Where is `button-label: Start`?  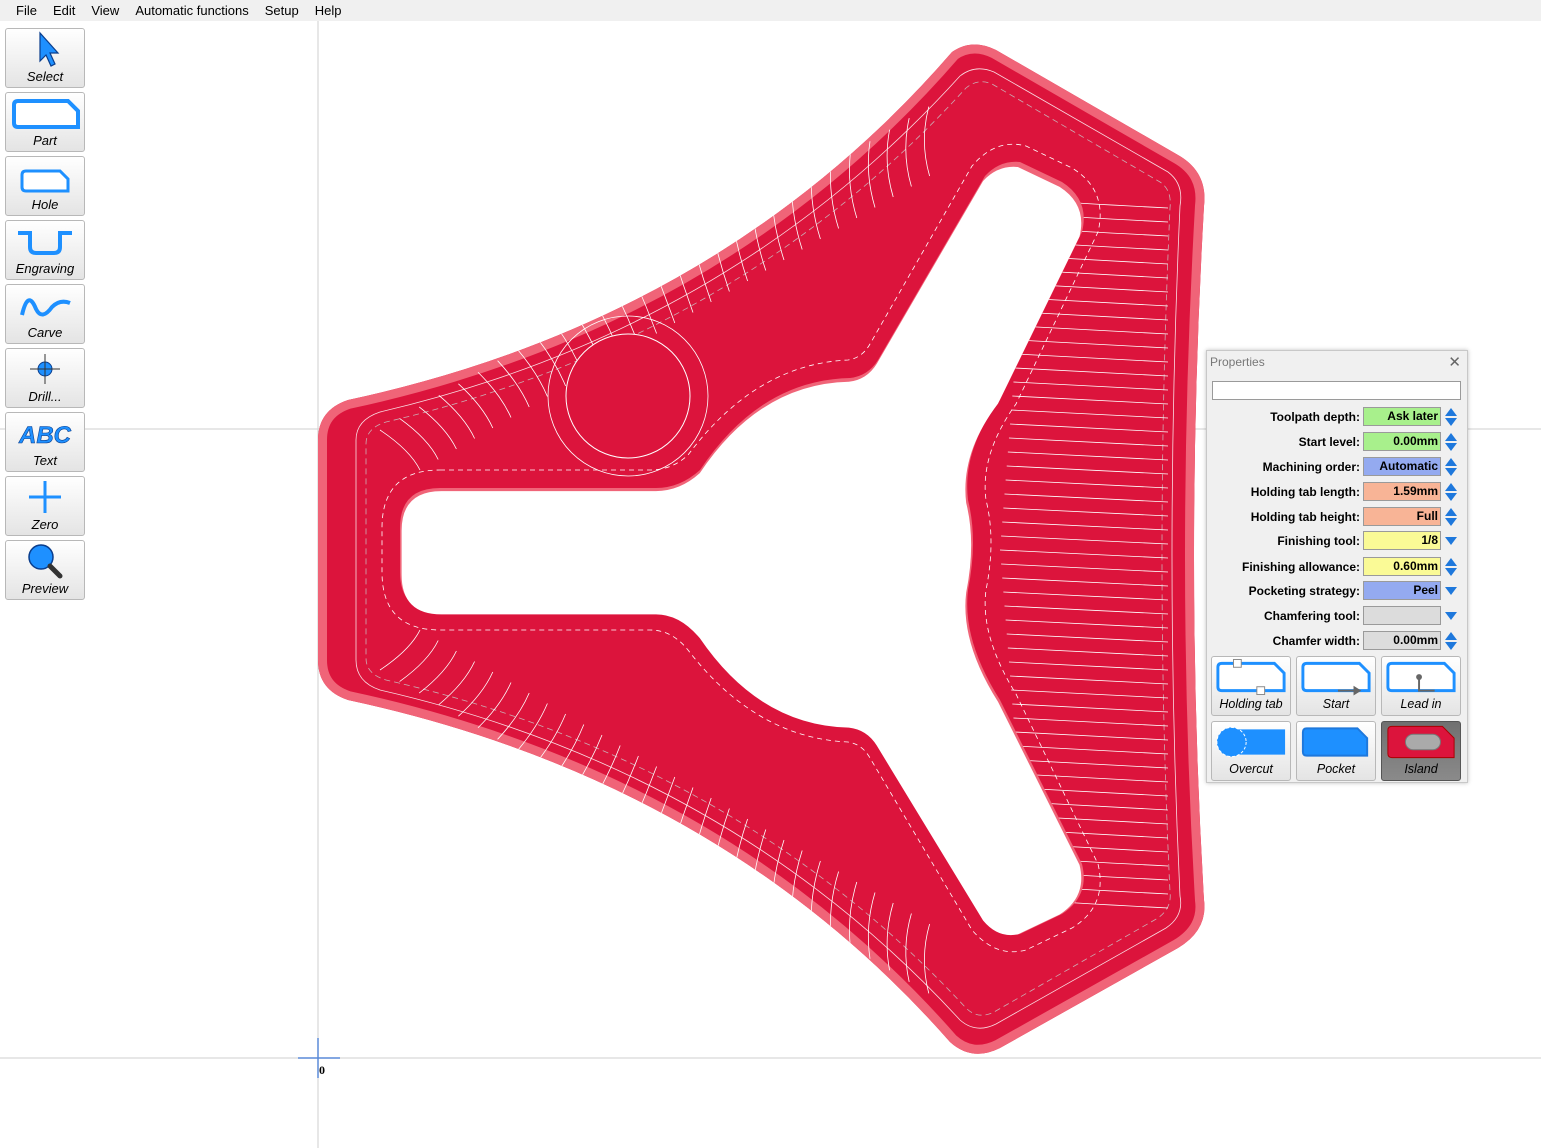
button-label: Start is located at coordinates (1336, 704).